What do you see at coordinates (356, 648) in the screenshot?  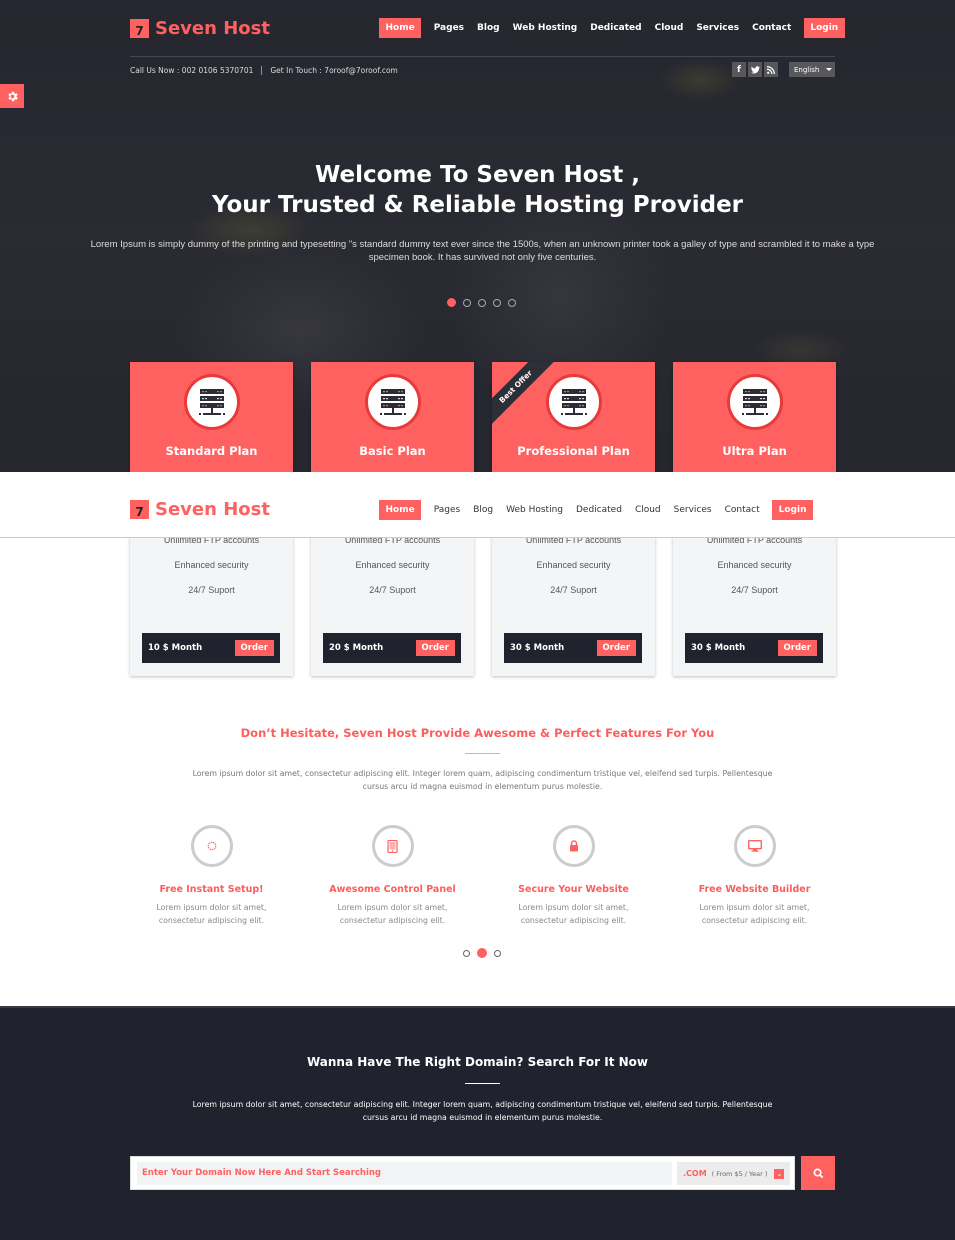 I see `plan-price: 20 $ Month` at bounding box center [356, 648].